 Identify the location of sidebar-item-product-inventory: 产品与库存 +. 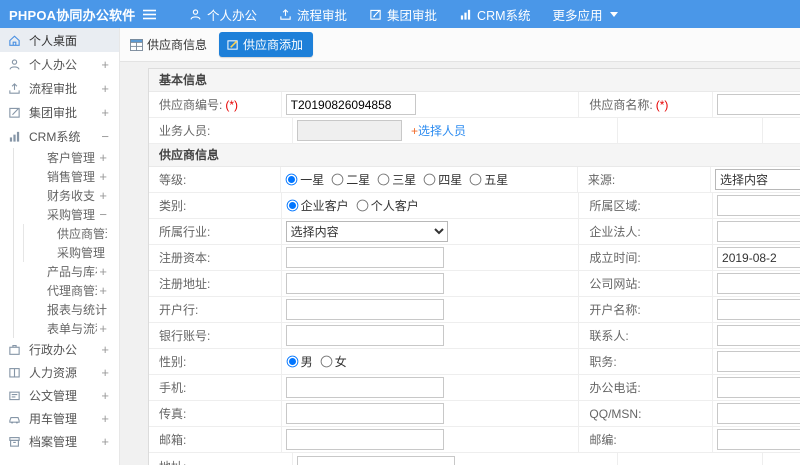
(66, 271).